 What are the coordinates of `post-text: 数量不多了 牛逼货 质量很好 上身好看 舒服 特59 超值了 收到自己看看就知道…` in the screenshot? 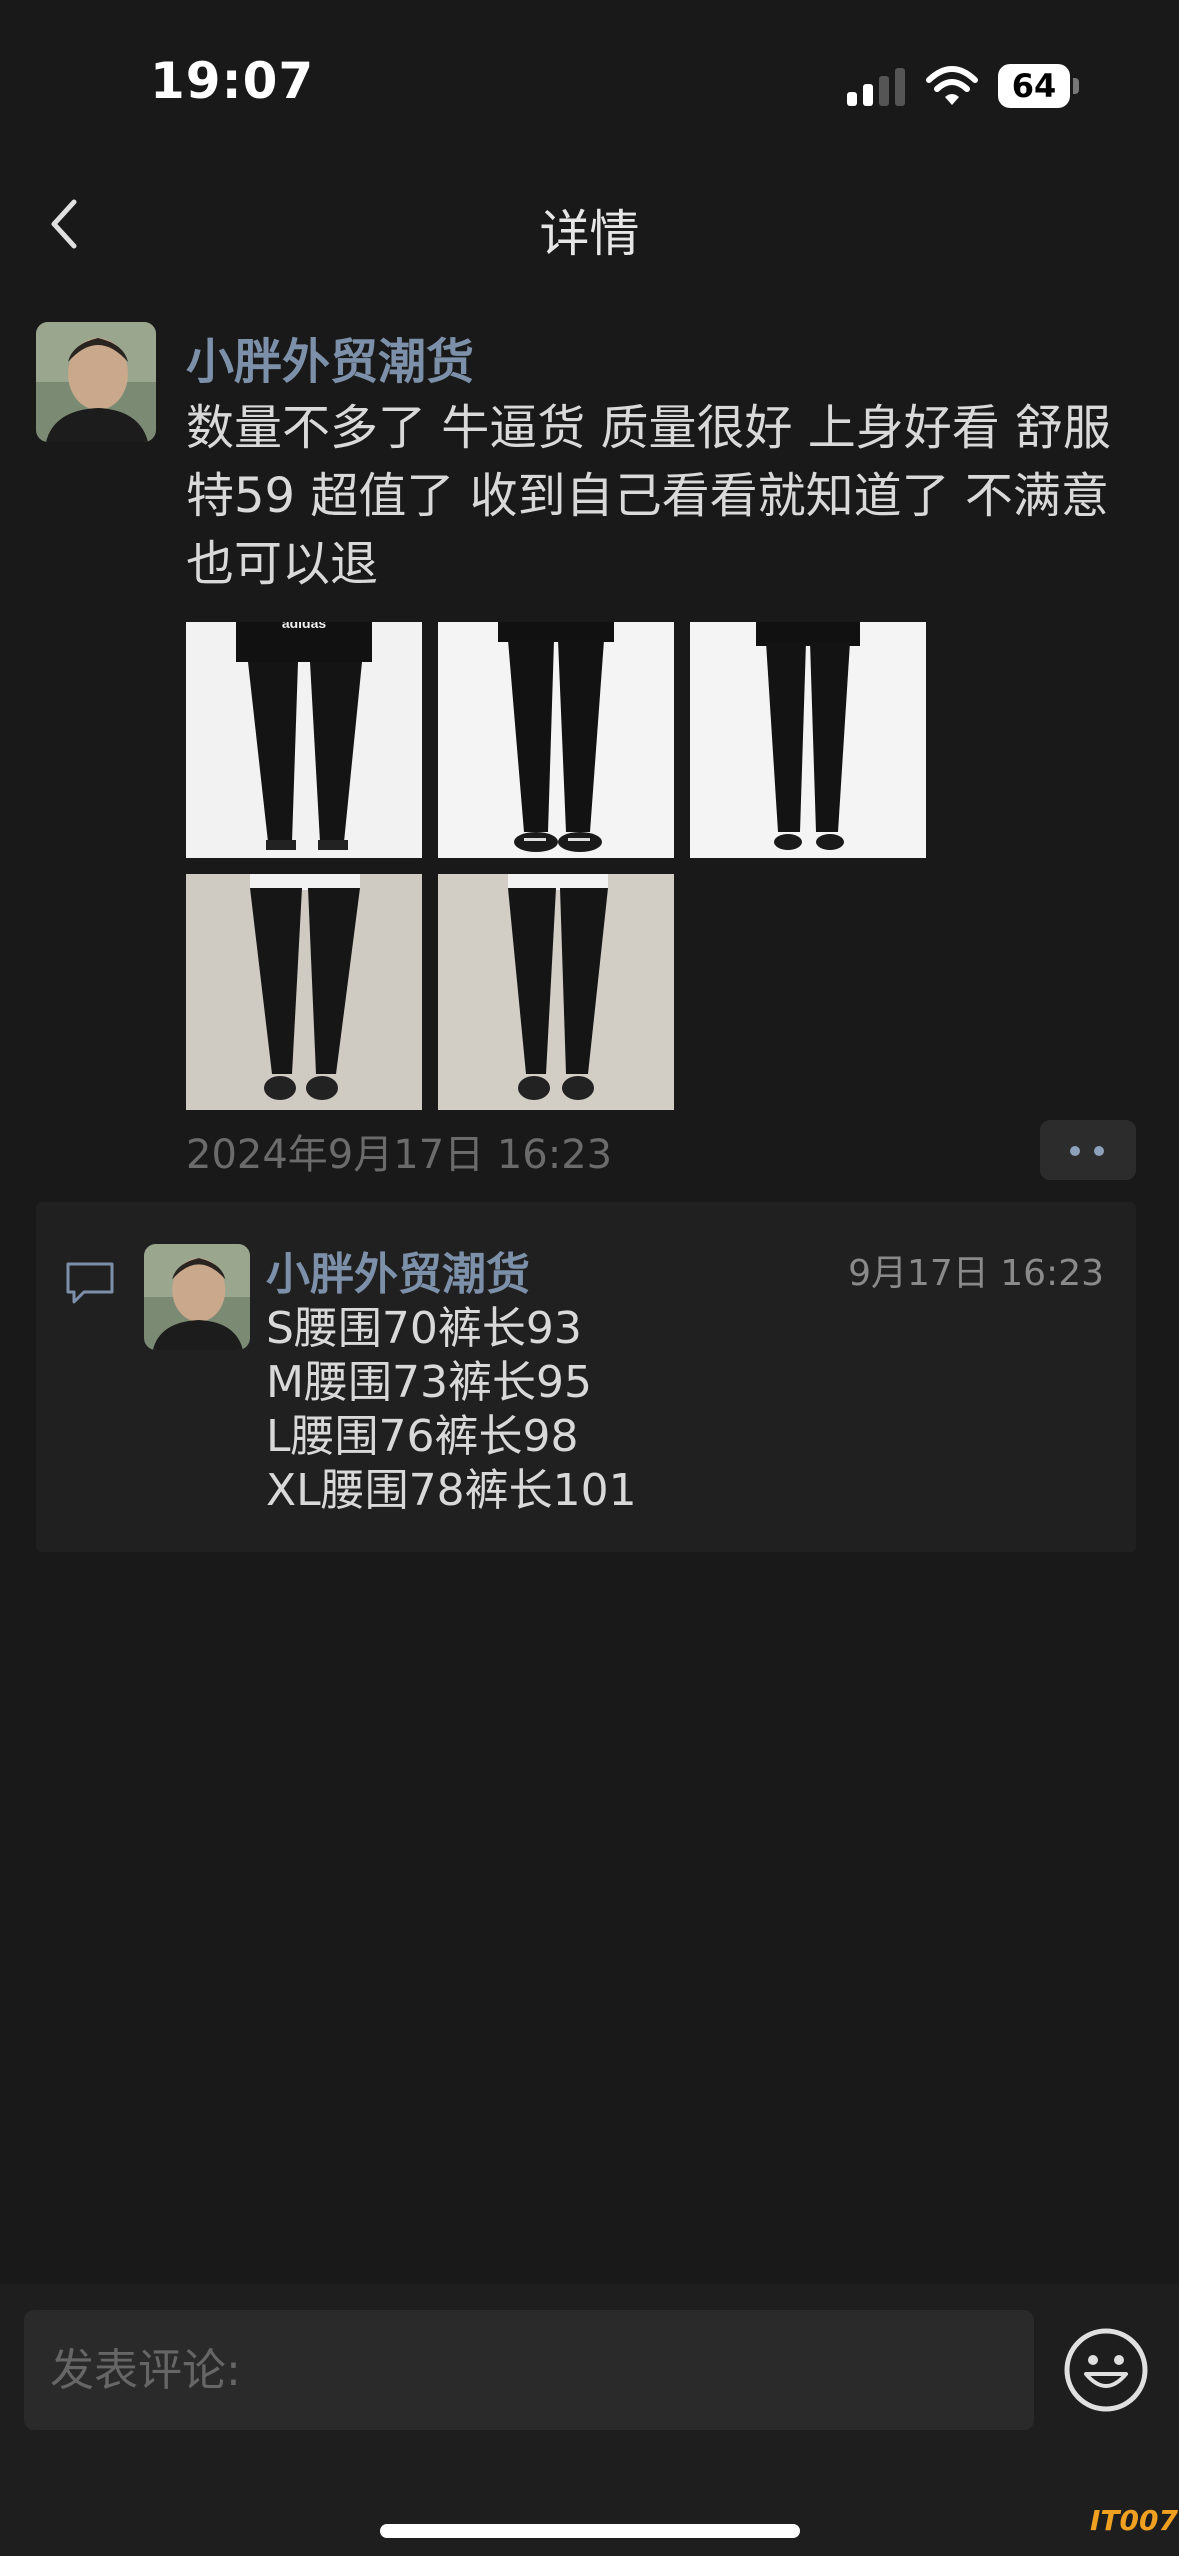 It's located at (649, 496).